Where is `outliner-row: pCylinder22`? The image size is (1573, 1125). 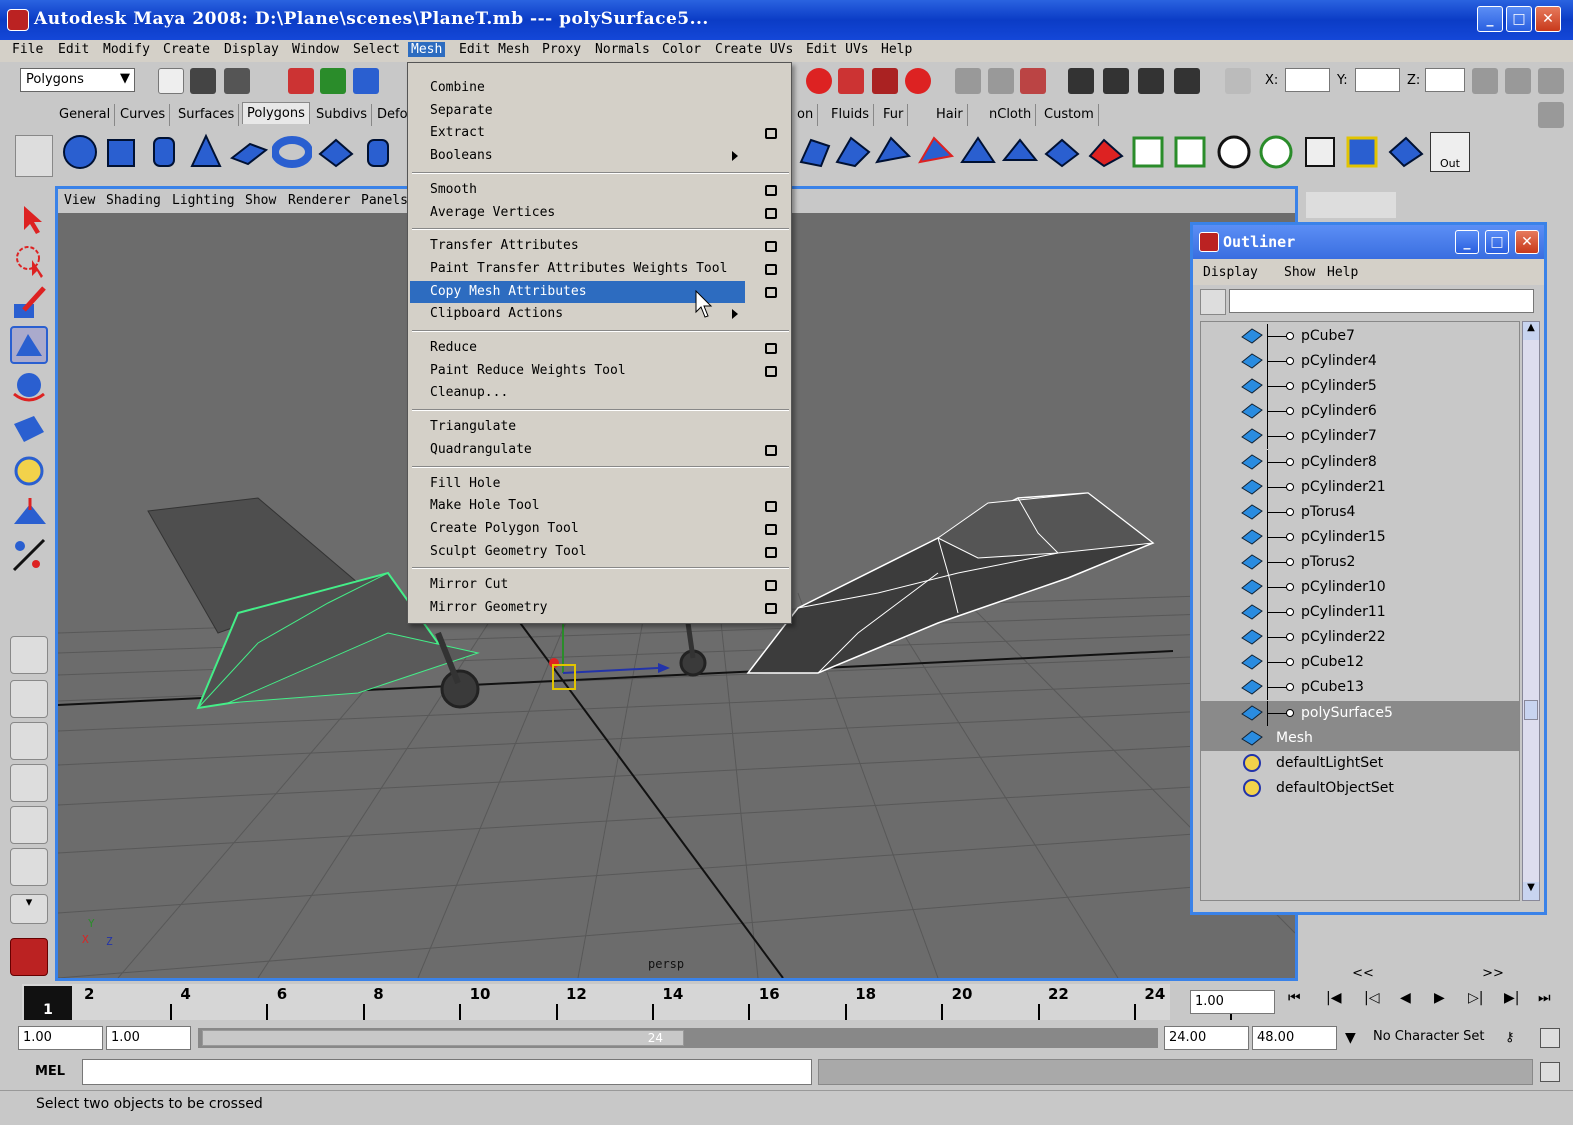 outliner-row: pCylinder22 is located at coordinates (1360, 638).